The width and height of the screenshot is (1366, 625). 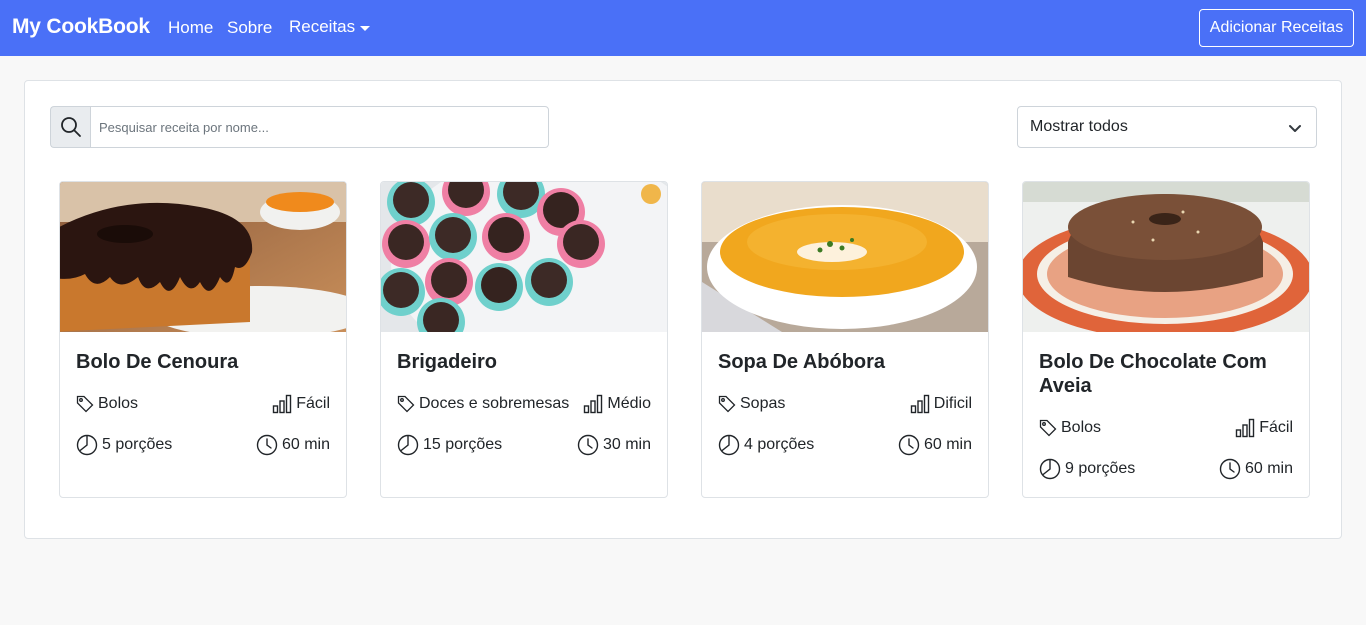 I want to click on recipe-image-bolo-chocolate-aveia, so click(x=1166, y=257).